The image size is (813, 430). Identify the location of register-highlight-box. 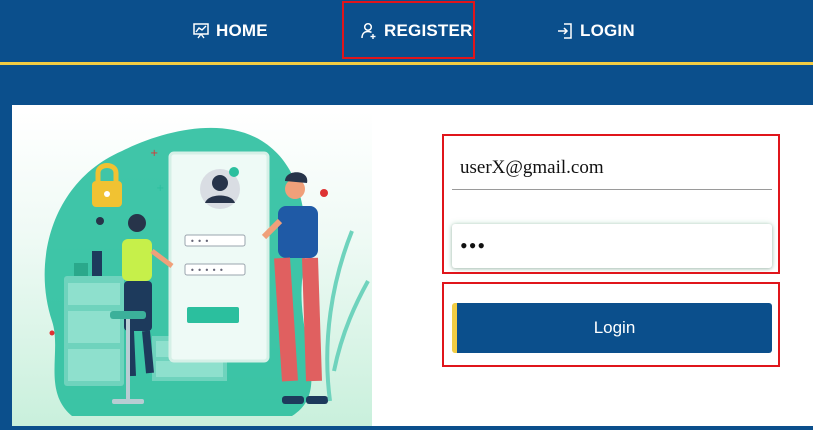
(408, 30).